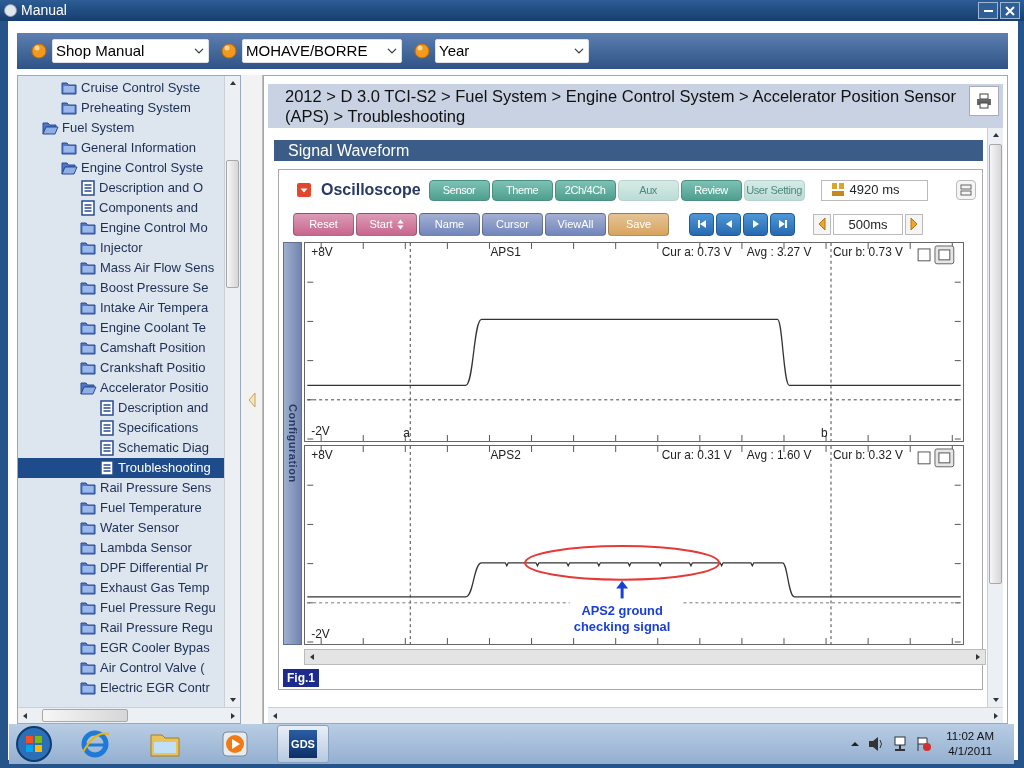  What do you see at coordinates (121, 248) in the screenshot?
I see `tree-item: Injector` at bounding box center [121, 248].